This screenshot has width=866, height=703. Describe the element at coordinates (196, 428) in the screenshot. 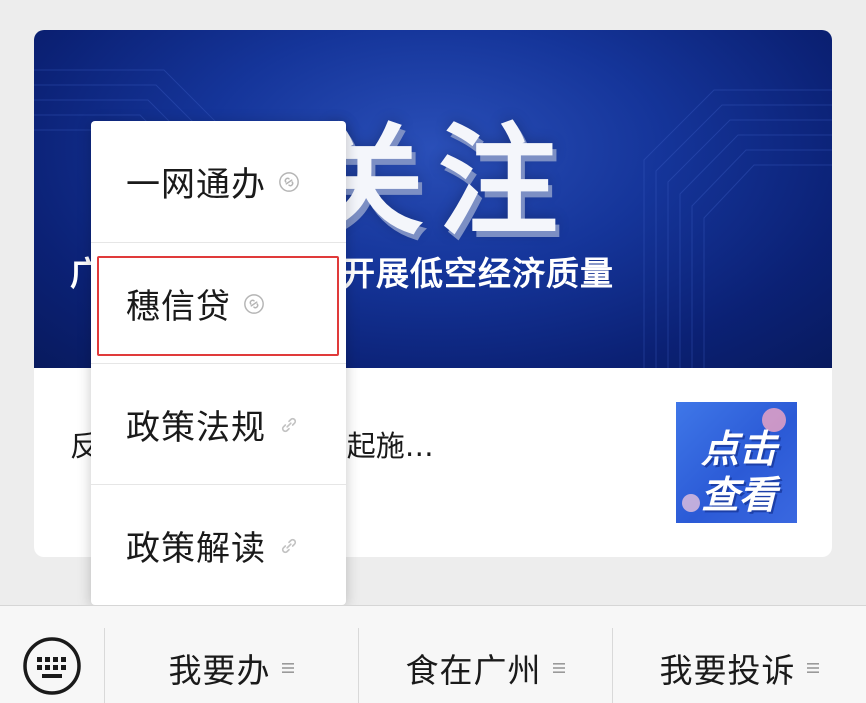

I see `submenu-item-label: 政策法规` at that location.